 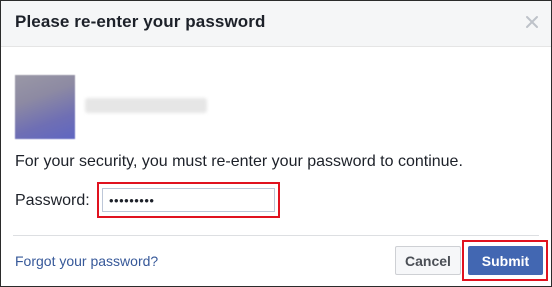 I want to click on password-field, so click(x=188, y=200).